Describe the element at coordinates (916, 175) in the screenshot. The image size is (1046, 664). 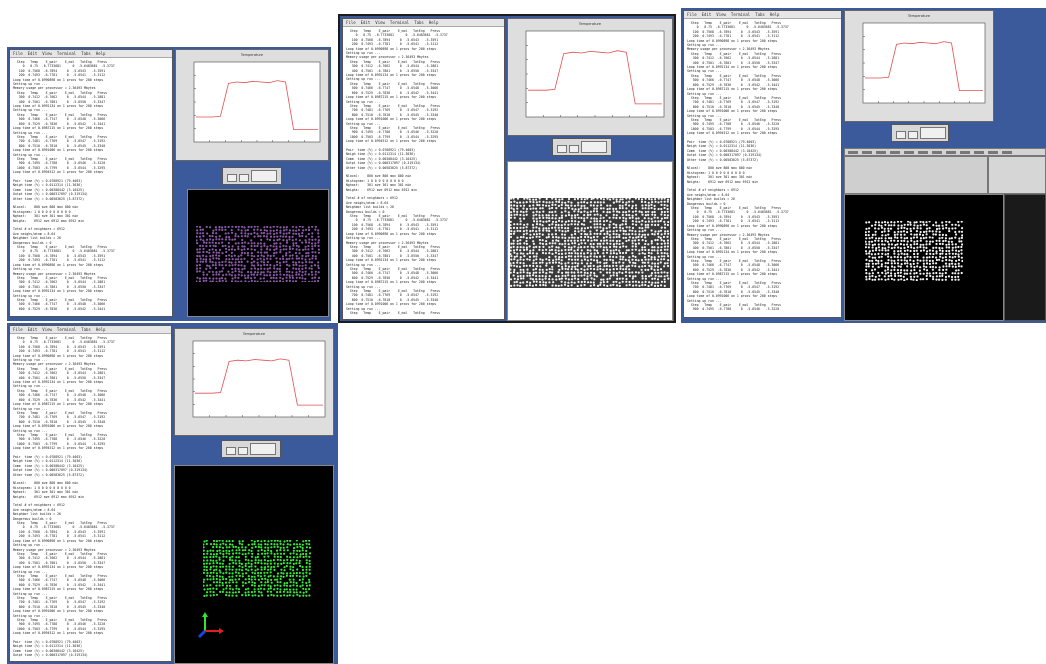
I see `vmd-main-panel` at that location.